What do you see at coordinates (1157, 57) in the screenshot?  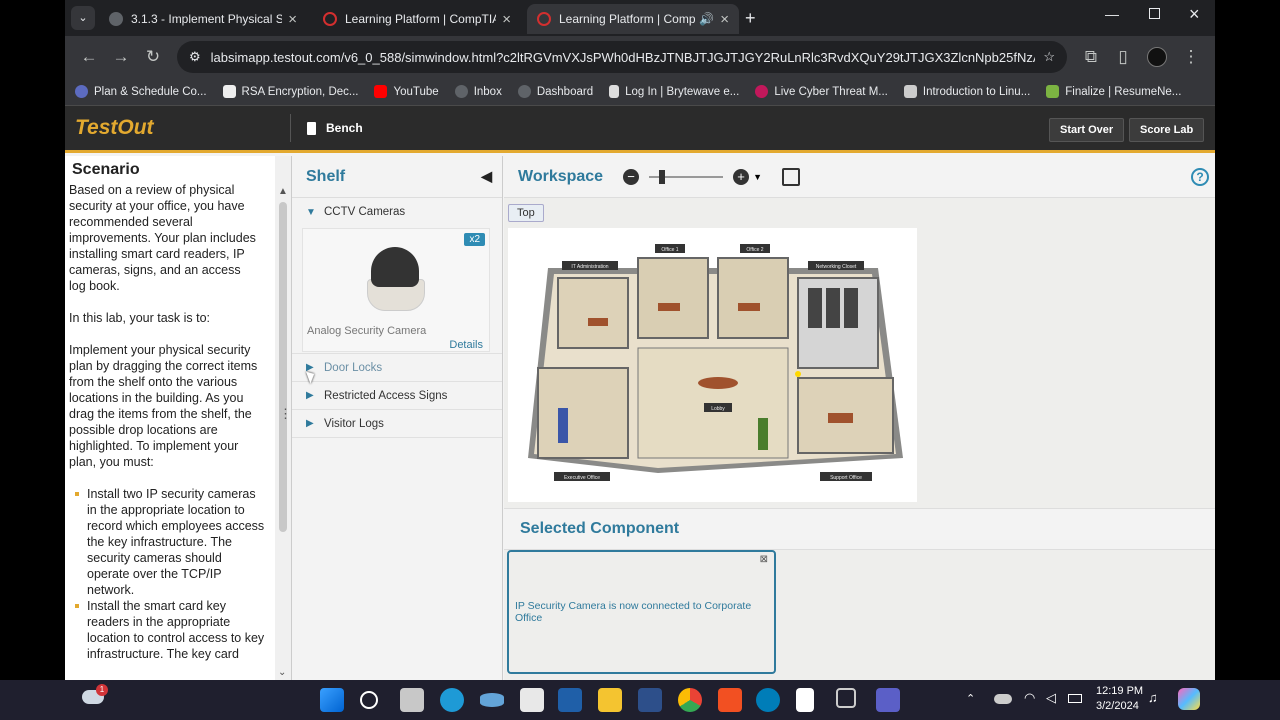 I see `avatar` at bounding box center [1157, 57].